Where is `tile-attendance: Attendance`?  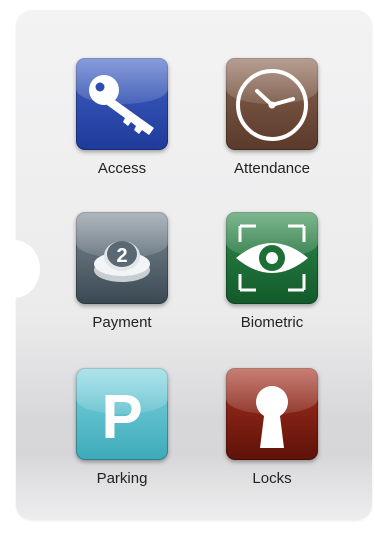
tile-attendance: Attendance is located at coordinates (272, 117).